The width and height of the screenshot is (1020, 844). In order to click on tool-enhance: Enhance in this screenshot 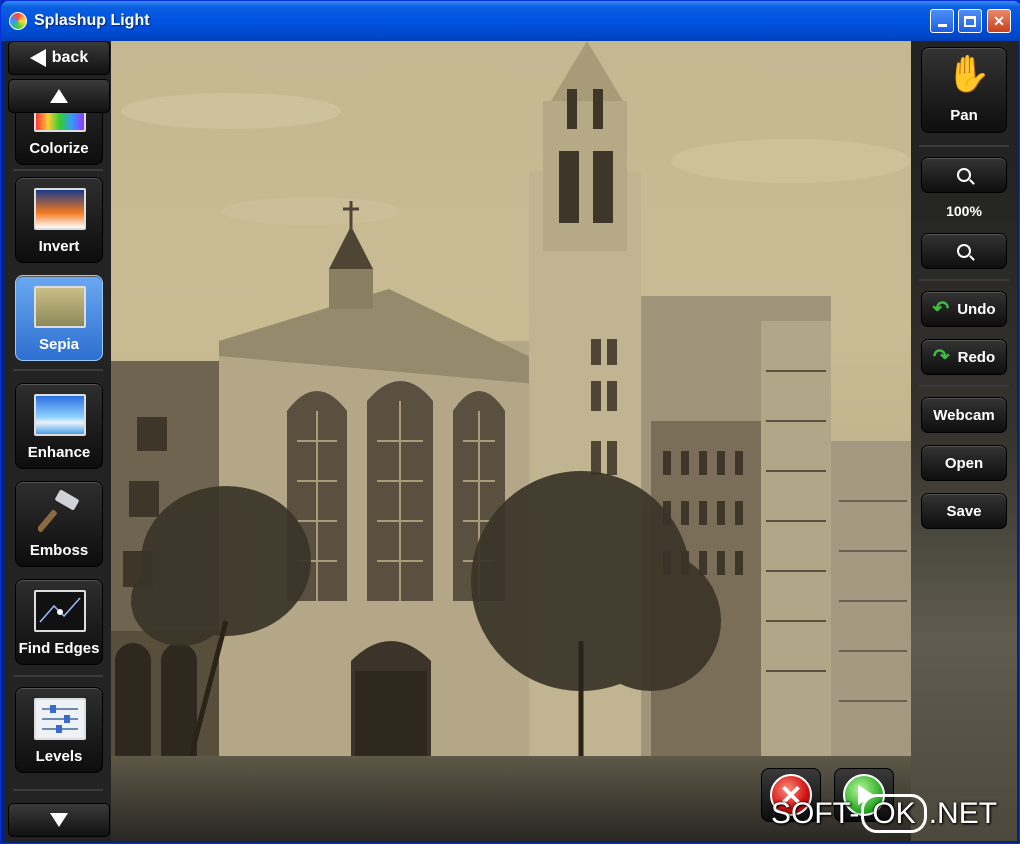, I will do `click(59, 426)`.